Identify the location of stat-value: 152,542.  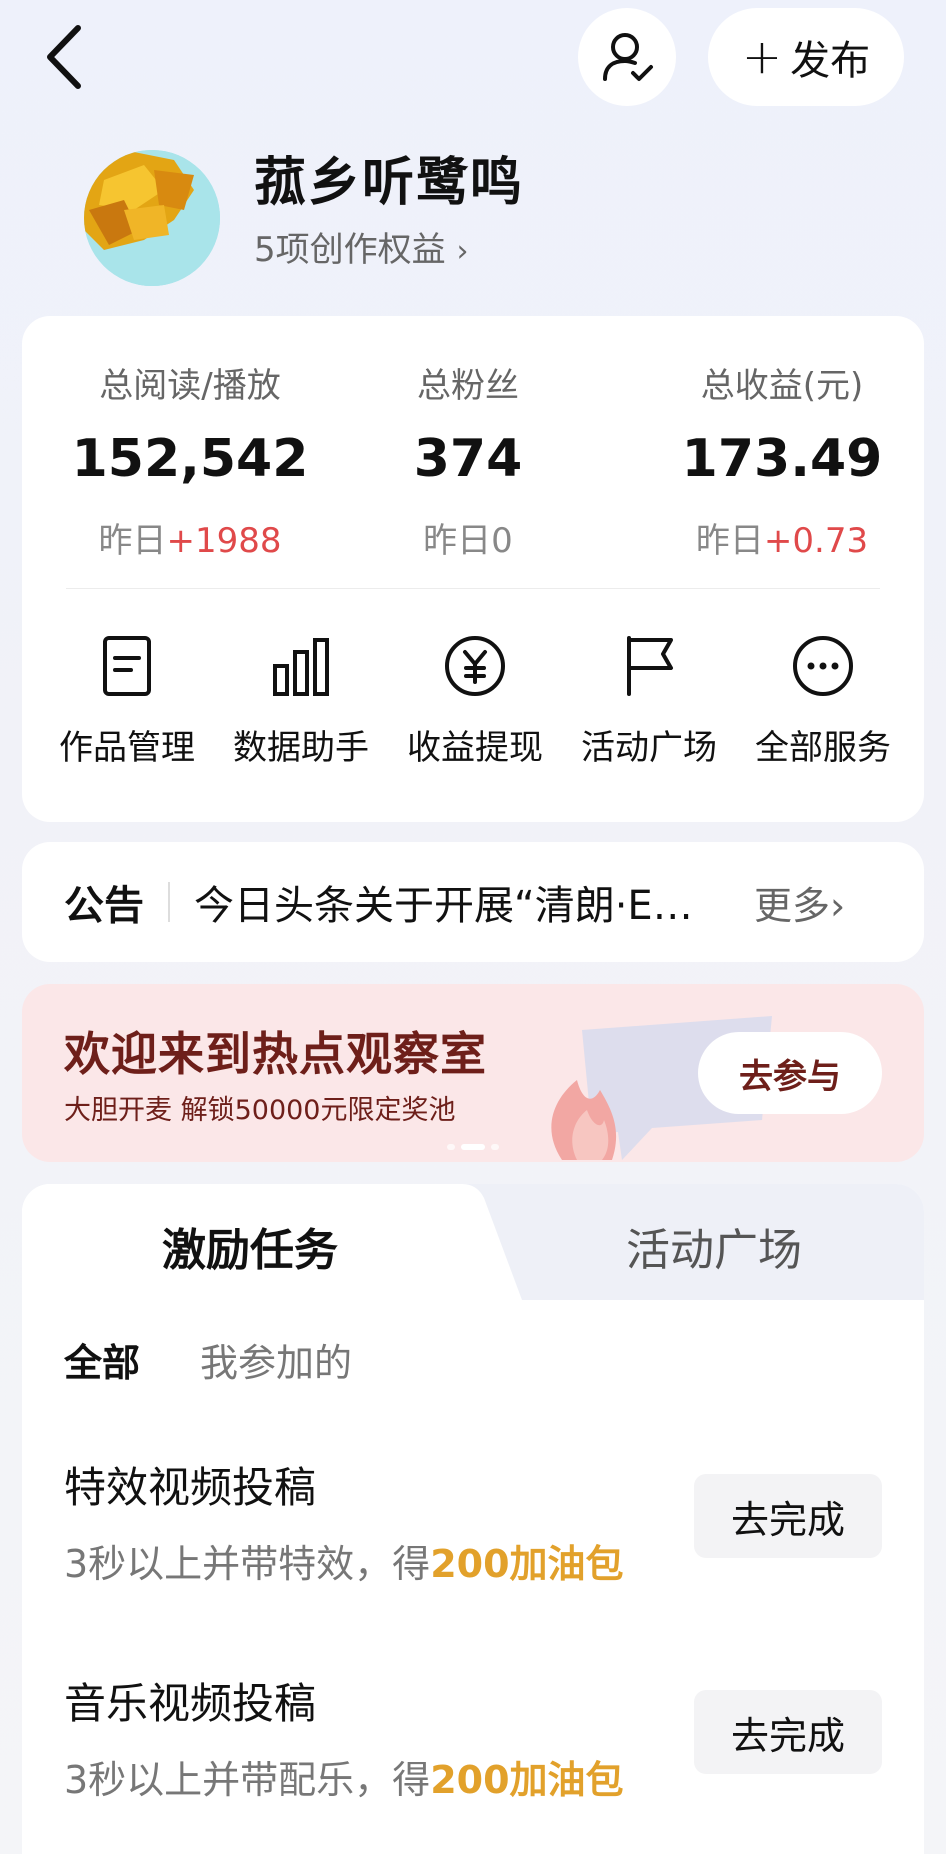
(190, 459).